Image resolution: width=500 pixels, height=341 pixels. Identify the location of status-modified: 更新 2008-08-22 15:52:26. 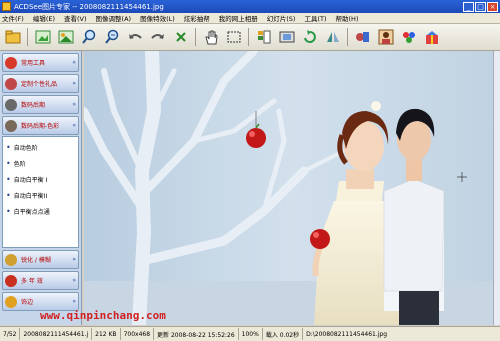
(196, 334).